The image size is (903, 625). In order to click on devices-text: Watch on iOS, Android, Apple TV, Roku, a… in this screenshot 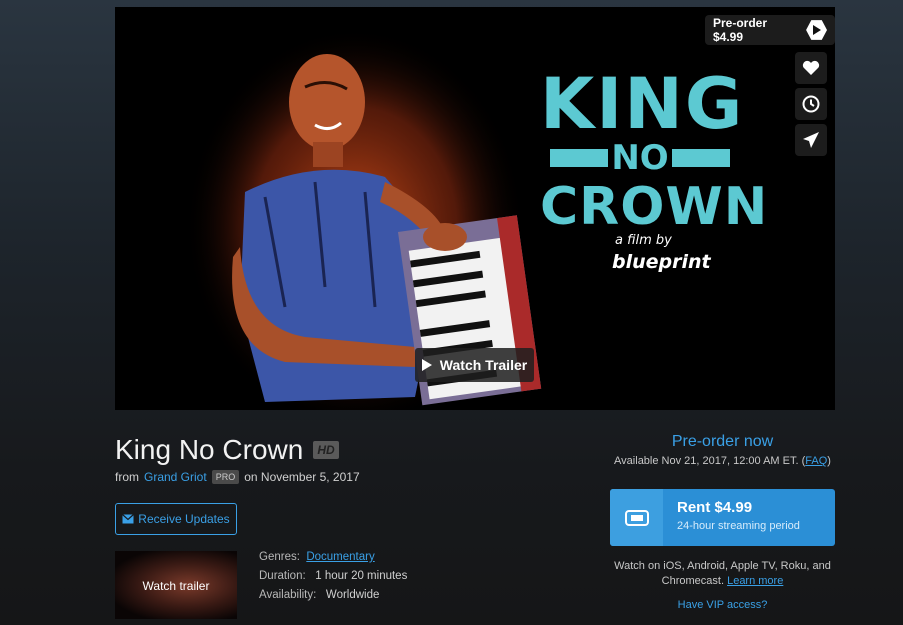, I will do `click(722, 573)`.